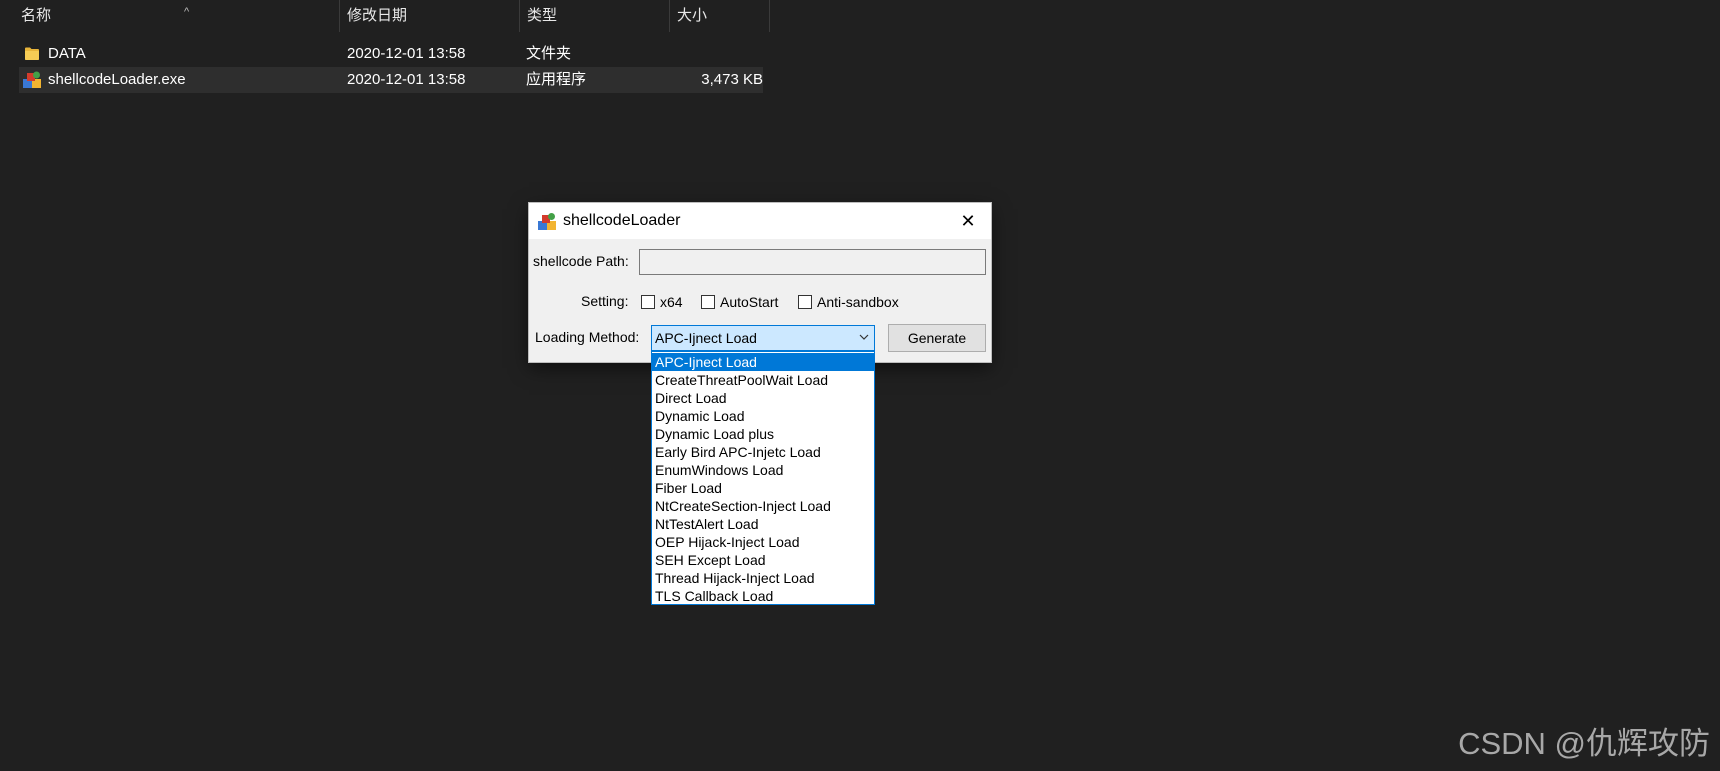  I want to click on close-button: ✕, so click(968, 221).